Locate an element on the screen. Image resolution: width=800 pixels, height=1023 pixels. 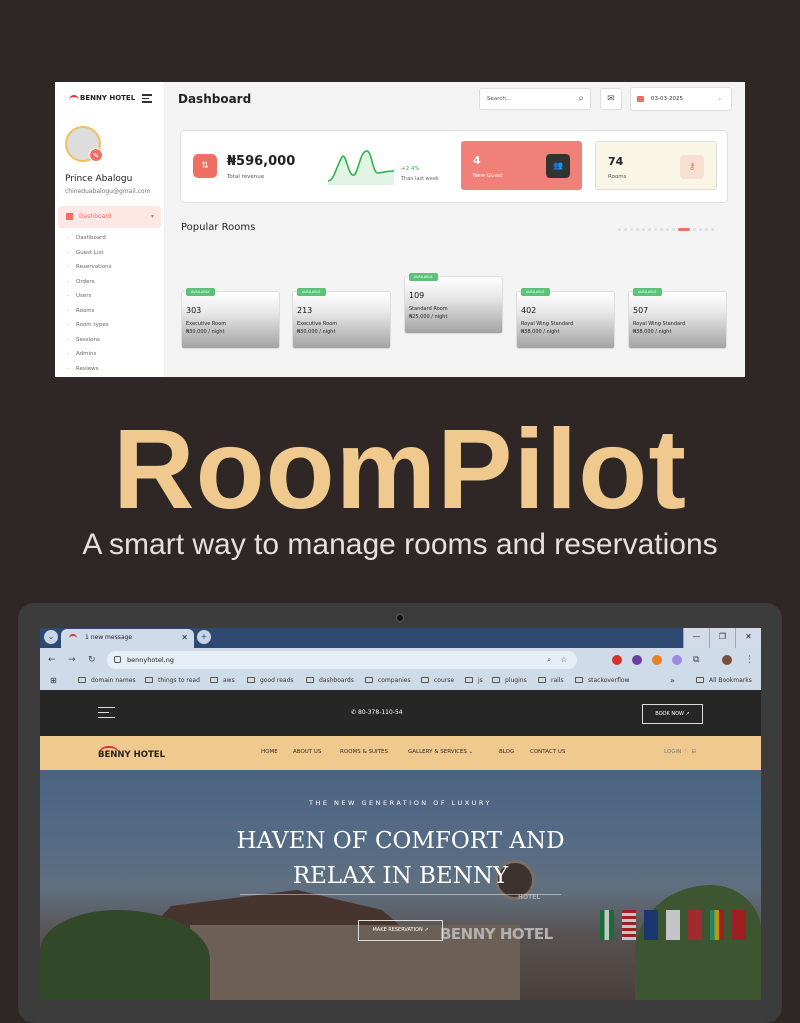
submenu-item-reservations: Reservations is located at coordinates (89, 267).